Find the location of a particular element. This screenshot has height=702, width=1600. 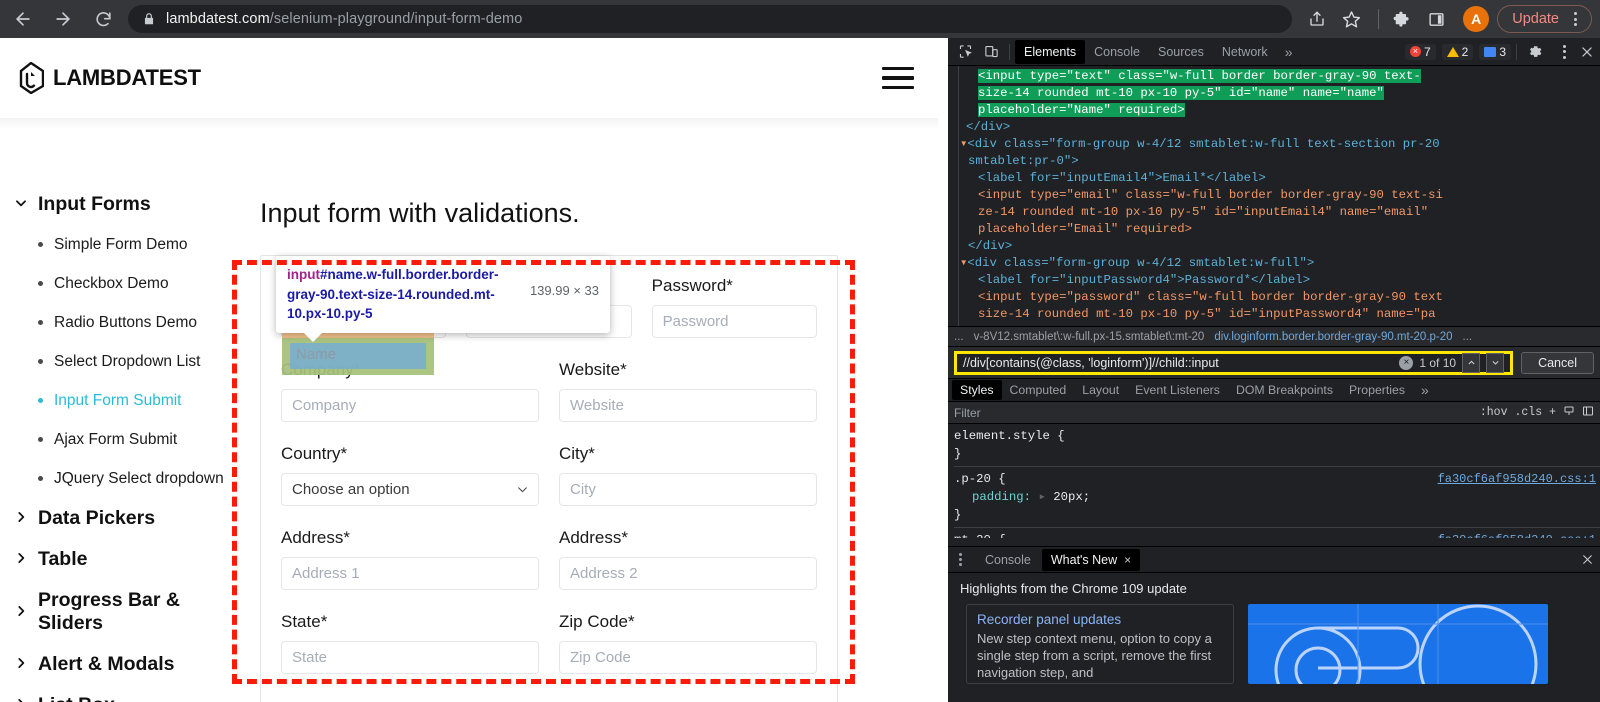

css-rule-mt20: mt-20 { fa30cf6af958d240.css:1 is located at coordinates (1277, 532).